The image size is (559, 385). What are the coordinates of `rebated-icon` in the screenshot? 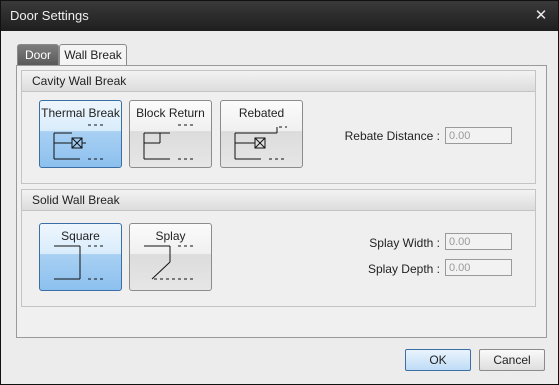 It's located at (260, 143).